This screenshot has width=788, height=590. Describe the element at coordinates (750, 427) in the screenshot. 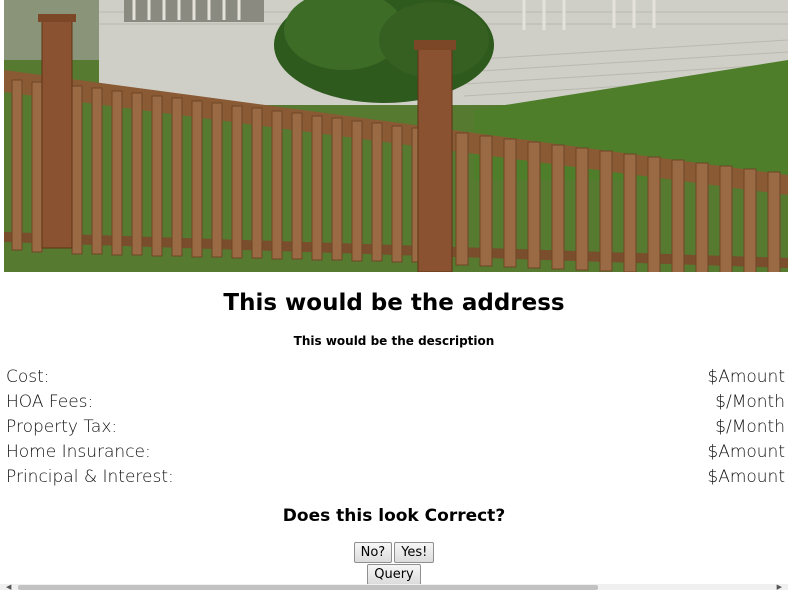

I see `property-tax-value: $/Month` at that location.